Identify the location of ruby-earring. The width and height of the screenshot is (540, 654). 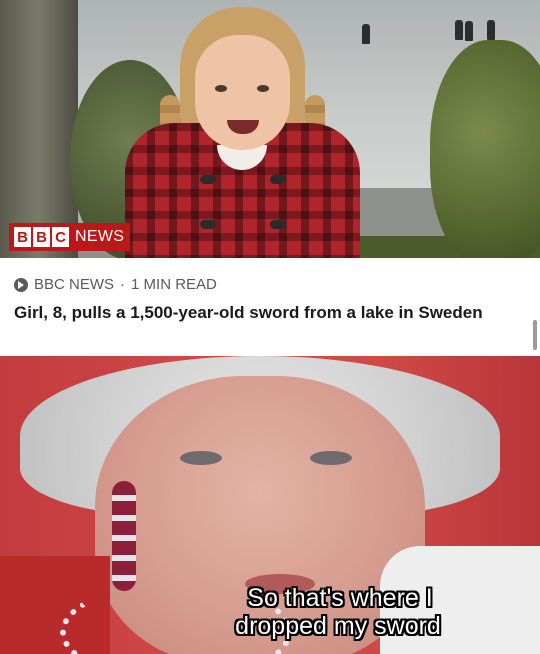
(124, 536).